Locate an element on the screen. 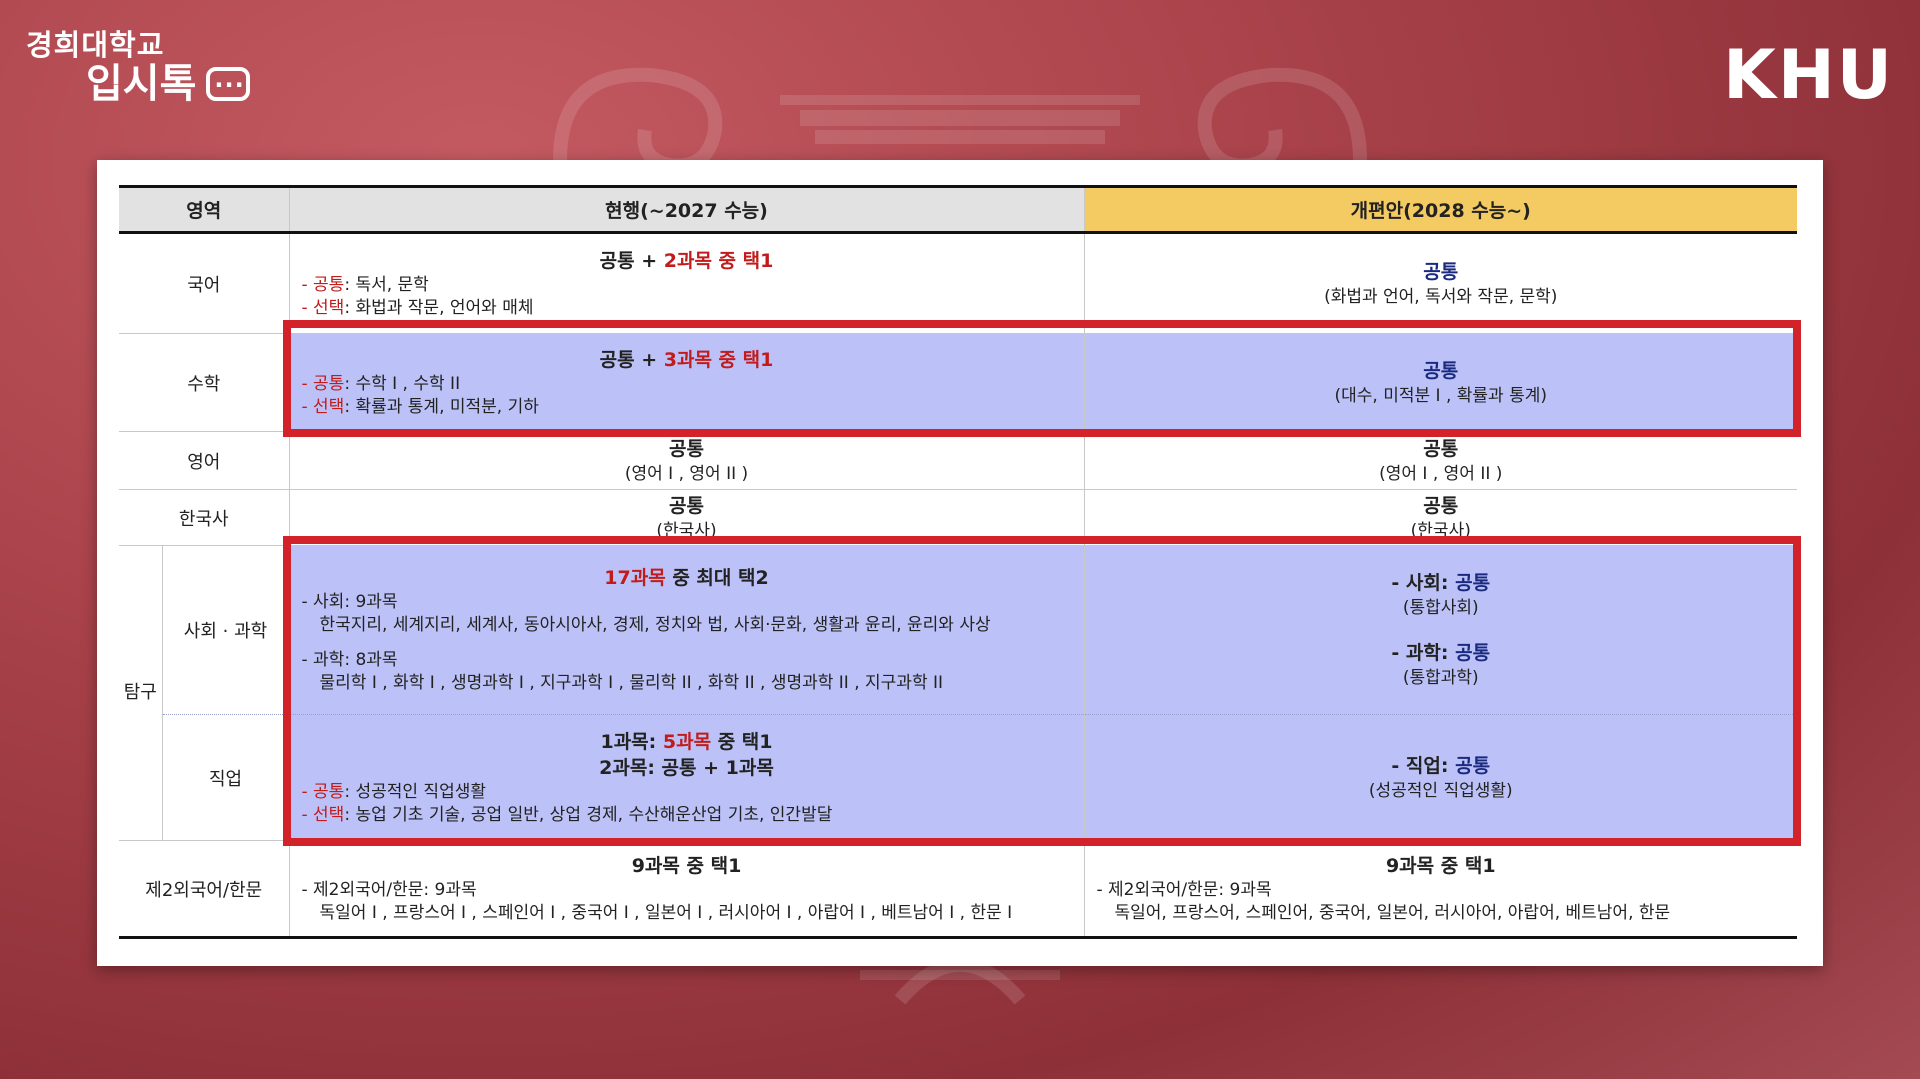  area-job: 직업 is located at coordinates (225, 777).